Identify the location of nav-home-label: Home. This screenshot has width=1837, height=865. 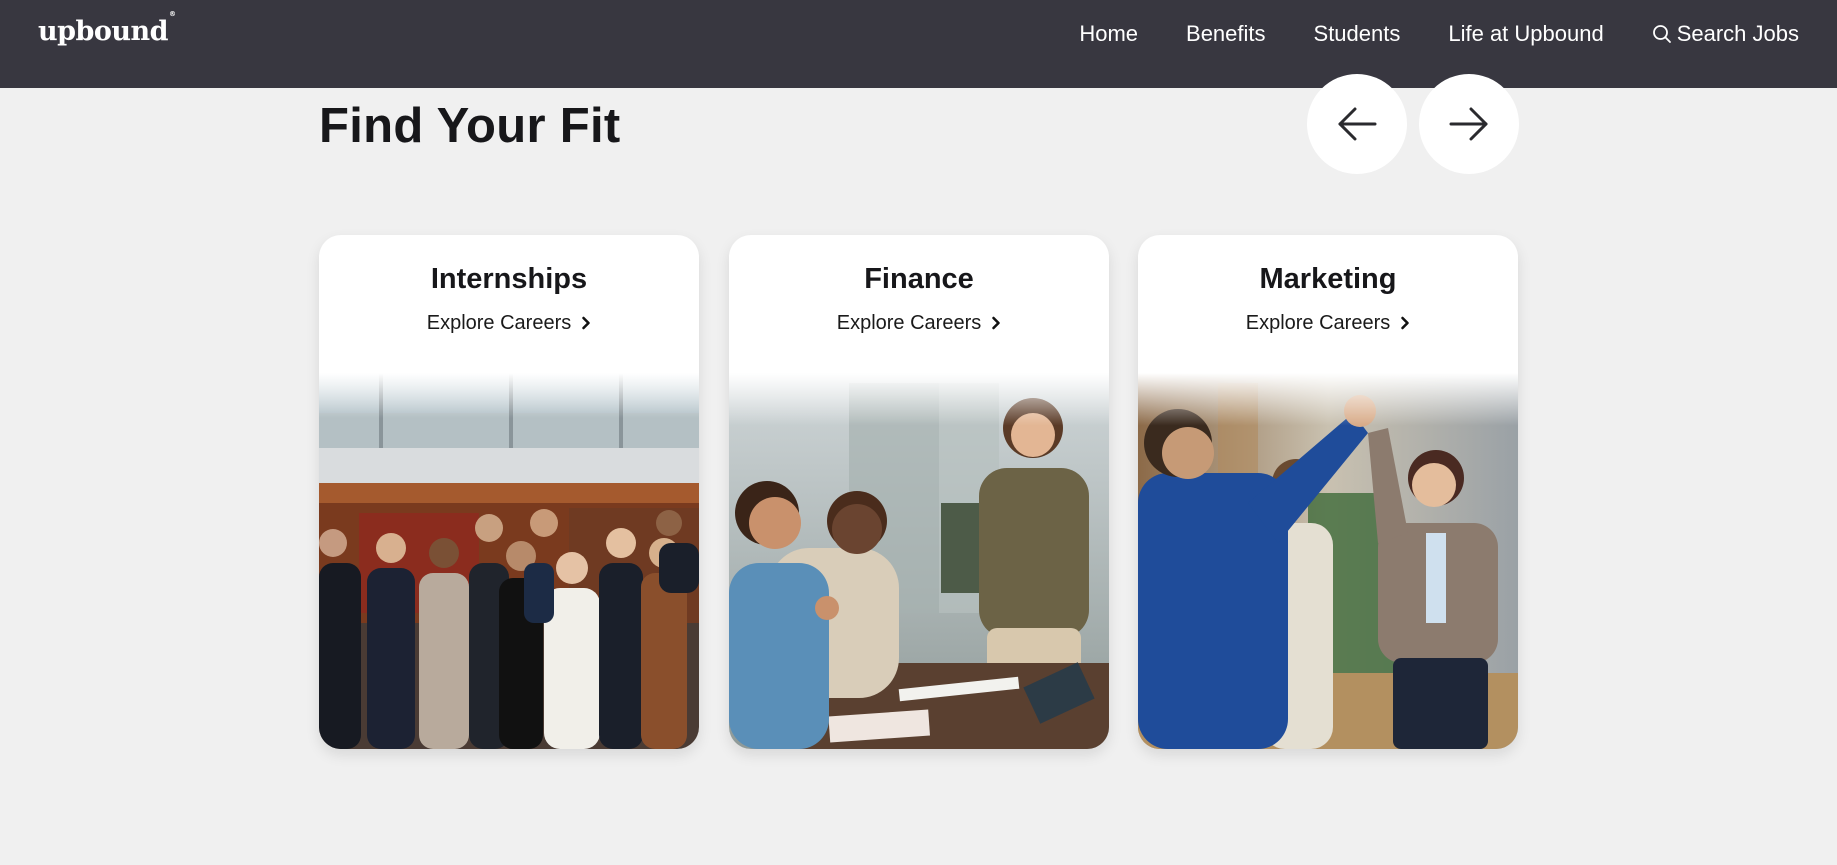
(1109, 33).